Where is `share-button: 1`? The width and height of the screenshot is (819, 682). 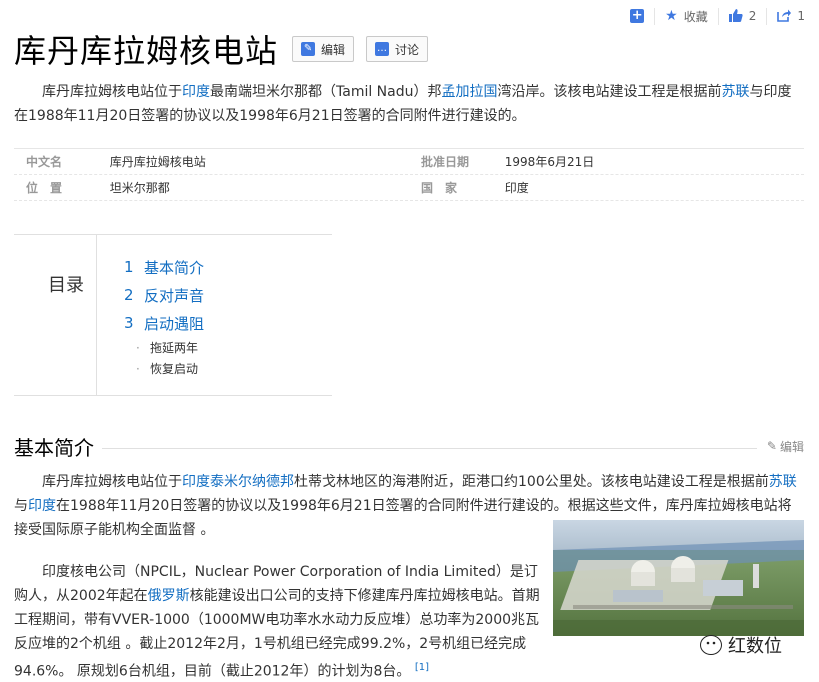
share-button: 1 is located at coordinates (790, 16).